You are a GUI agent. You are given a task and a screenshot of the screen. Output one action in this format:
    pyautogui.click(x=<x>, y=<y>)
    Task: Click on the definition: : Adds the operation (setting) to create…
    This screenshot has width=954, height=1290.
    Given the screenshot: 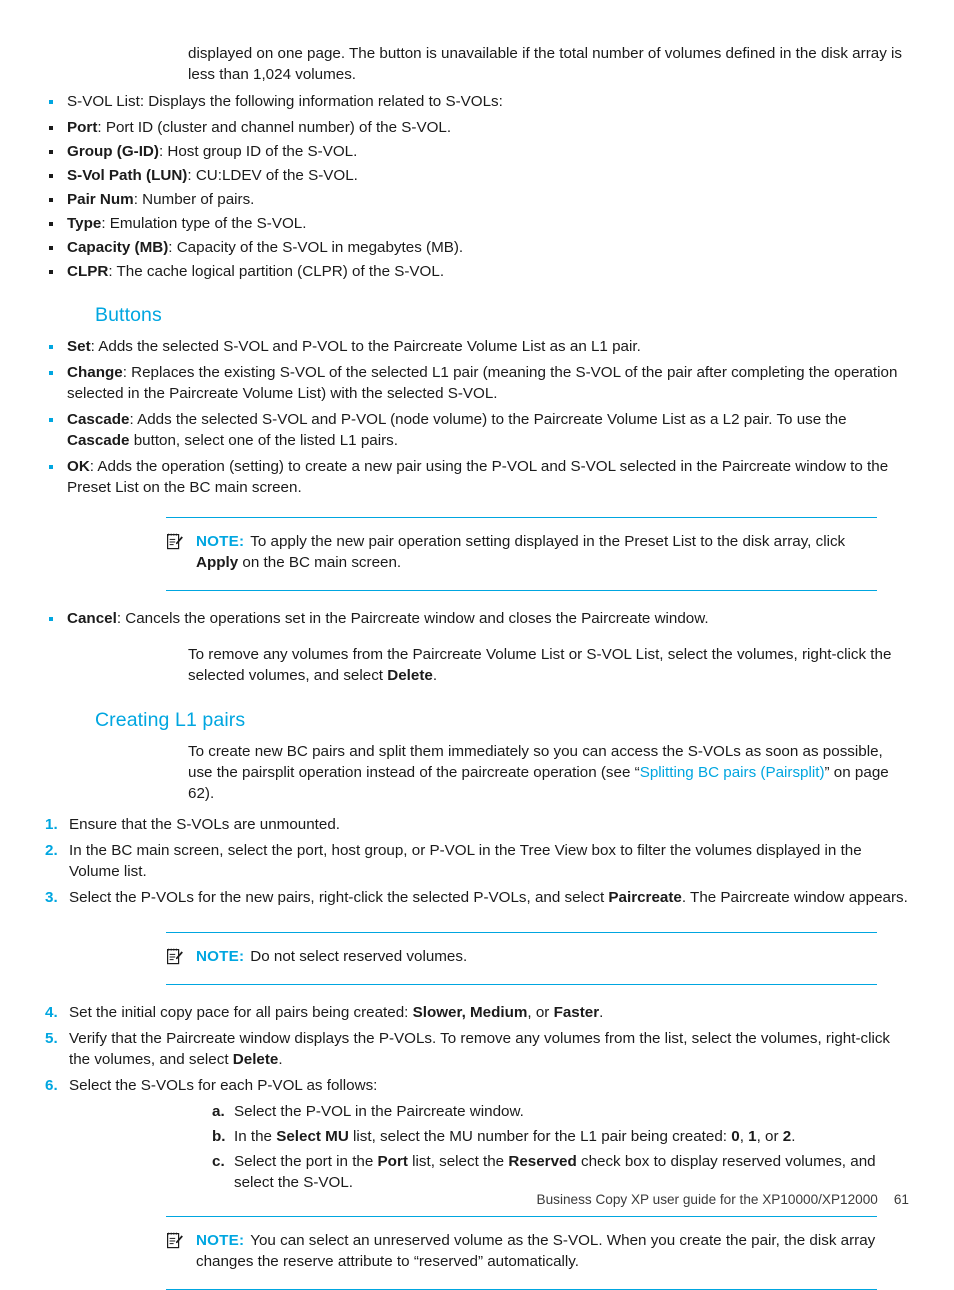 What is the action you would take?
    pyautogui.click(x=478, y=476)
    